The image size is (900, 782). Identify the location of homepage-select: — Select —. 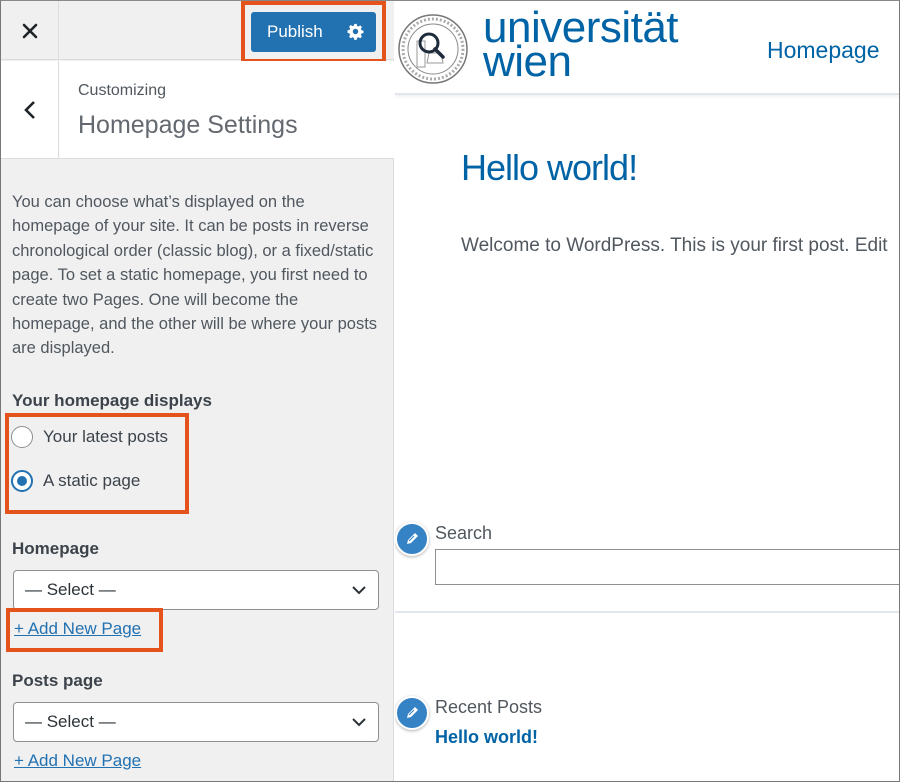
(196, 590).